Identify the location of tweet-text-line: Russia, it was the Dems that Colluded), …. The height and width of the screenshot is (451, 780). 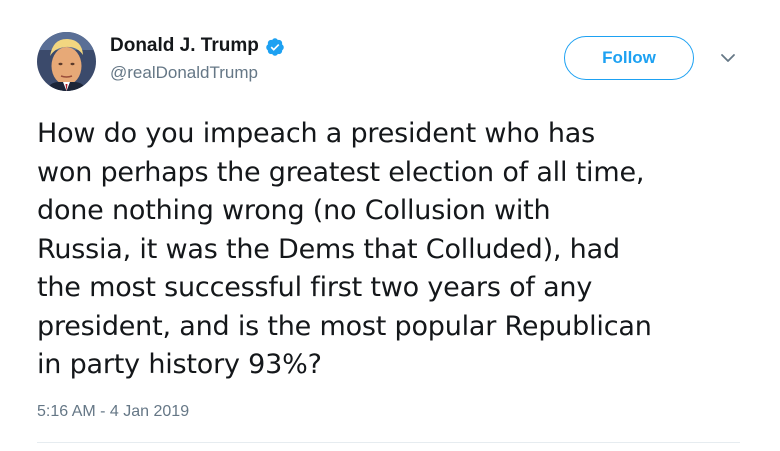
(328, 249).